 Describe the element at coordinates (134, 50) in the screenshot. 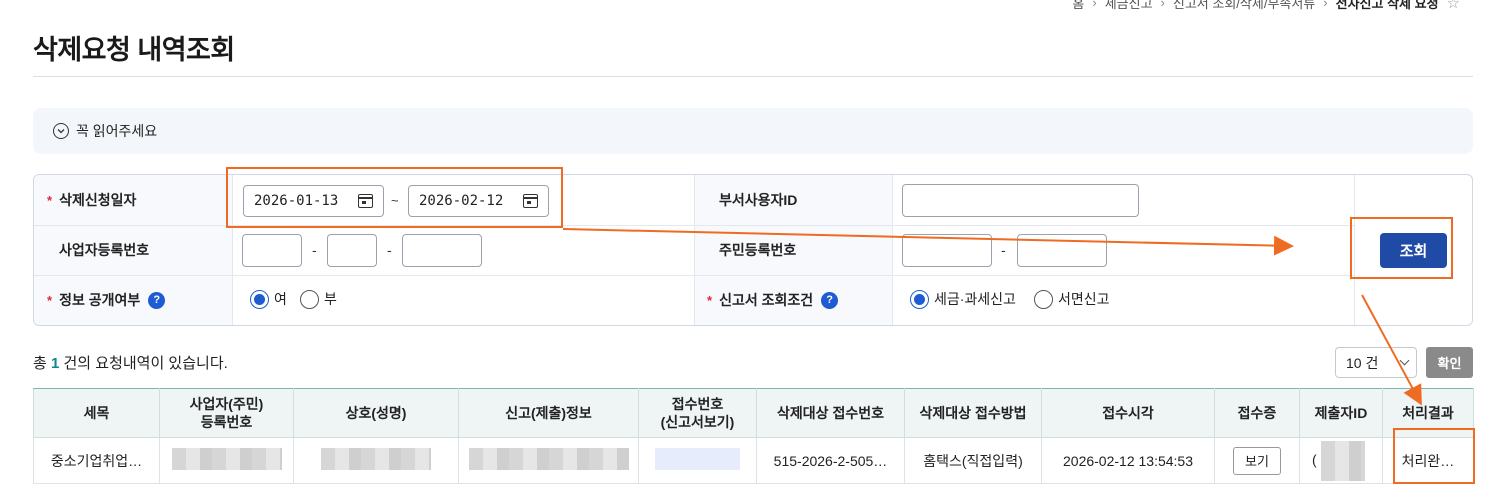

I see `page-title: 삭제요청 내역조회` at that location.